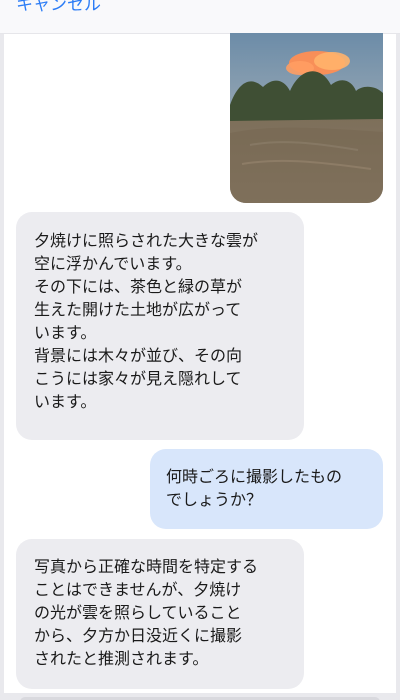 The height and width of the screenshot is (700, 400). I want to click on sunset-photo-image, so click(306, 118).